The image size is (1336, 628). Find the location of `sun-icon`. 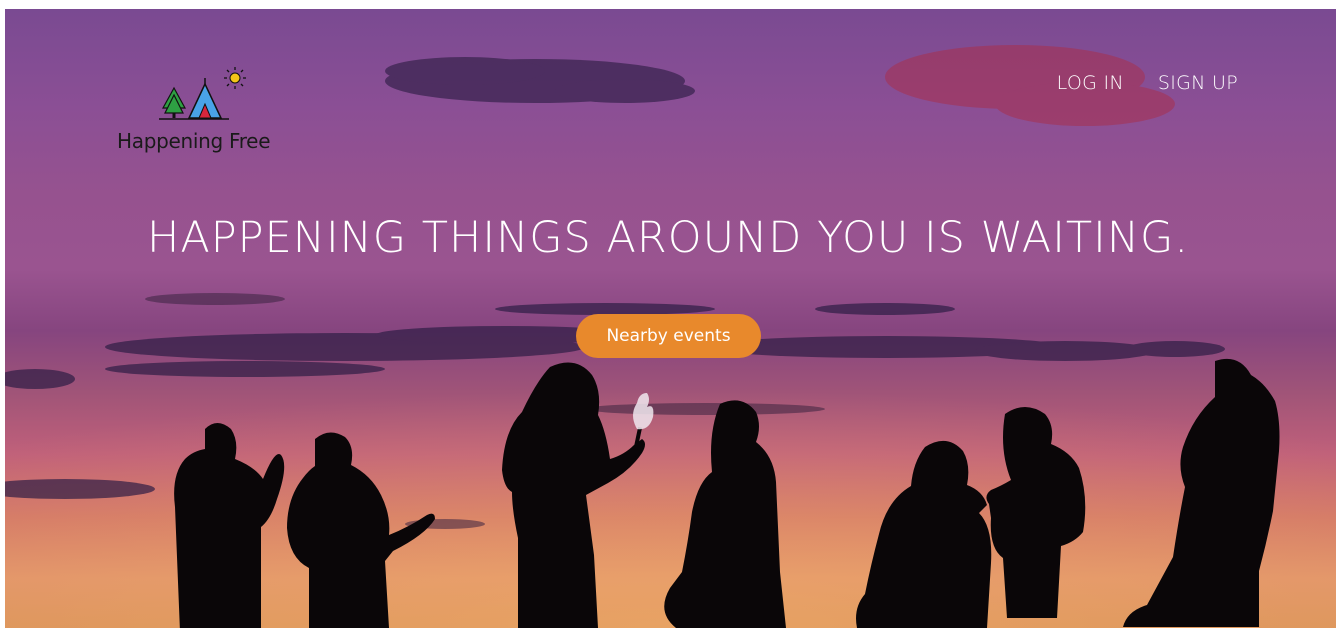

sun-icon is located at coordinates (235, 78).